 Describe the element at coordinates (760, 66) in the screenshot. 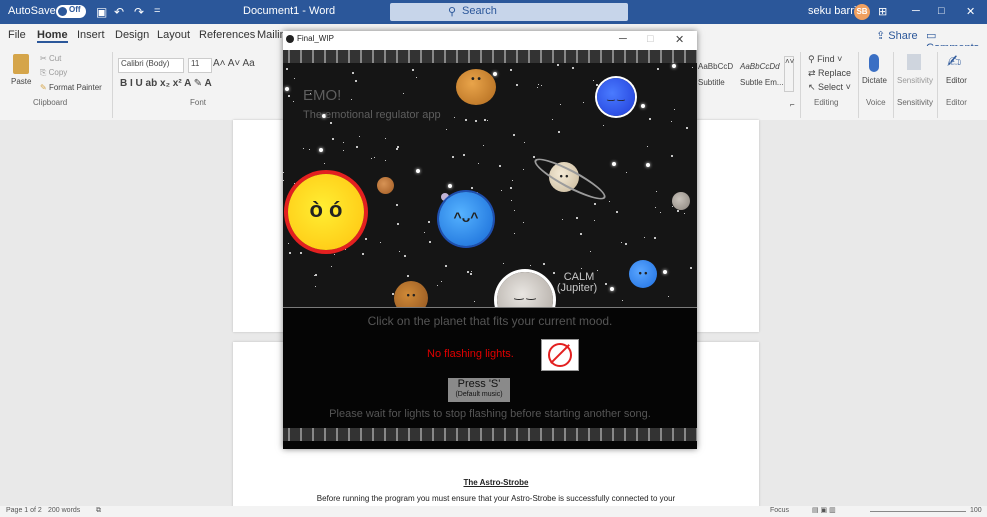

I see `style-heading: AaBbCcDd` at that location.